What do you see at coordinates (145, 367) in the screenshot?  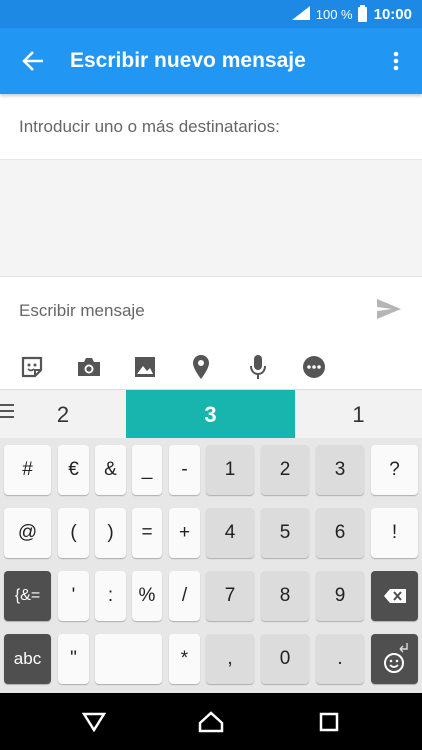 I see `image-icon` at bounding box center [145, 367].